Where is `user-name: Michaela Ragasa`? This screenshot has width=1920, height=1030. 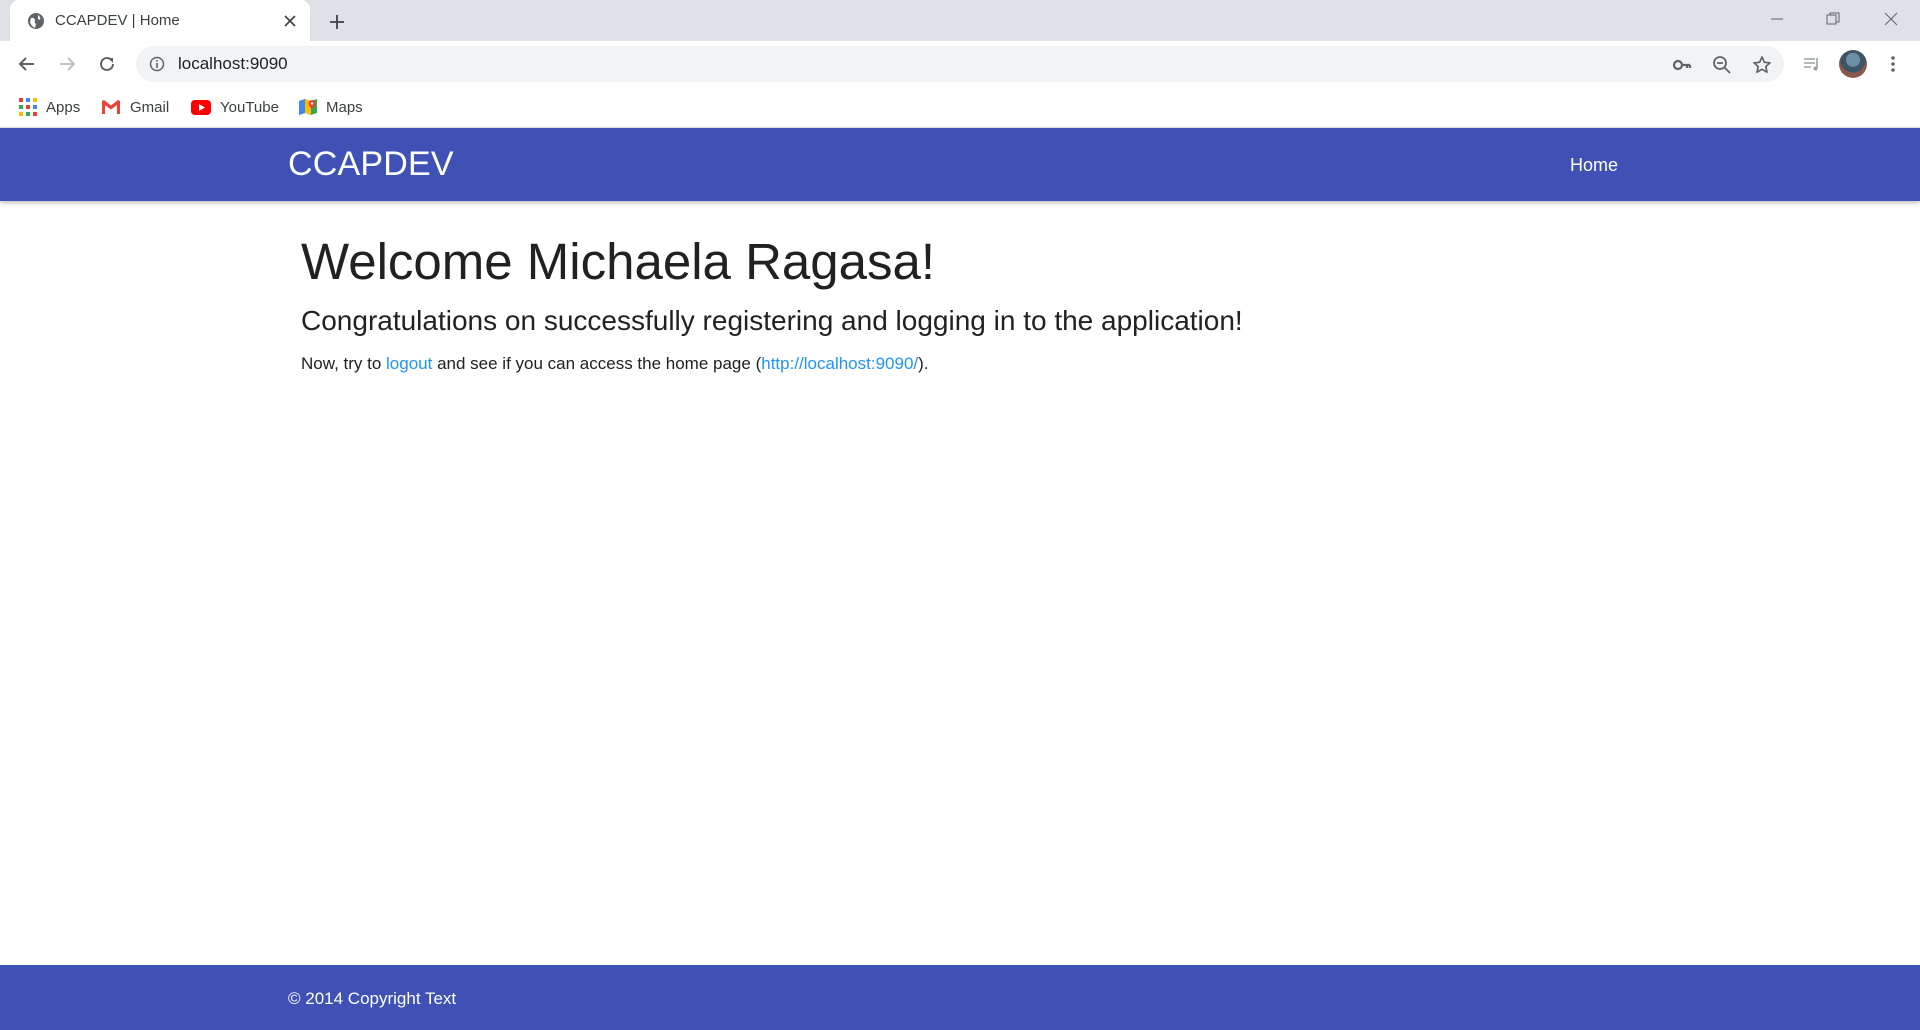 user-name: Michaela Ragasa is located at coordinates (723, 261).